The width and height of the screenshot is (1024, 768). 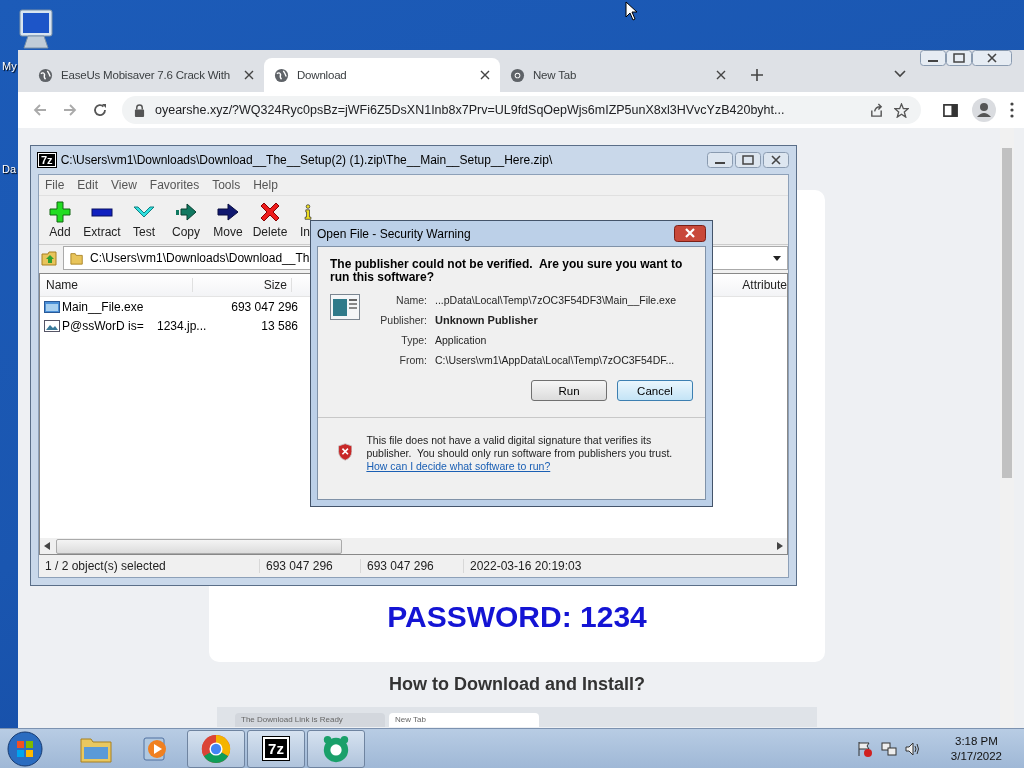 What do you see at coordinates (307, 160) in the screenshot?
I see `window-title: C:\Users\vm1\Downloads\Download__The__Setup(2) (1).zip\The__Main__Setup__Here.zip\` at bounding box center [307, 160].